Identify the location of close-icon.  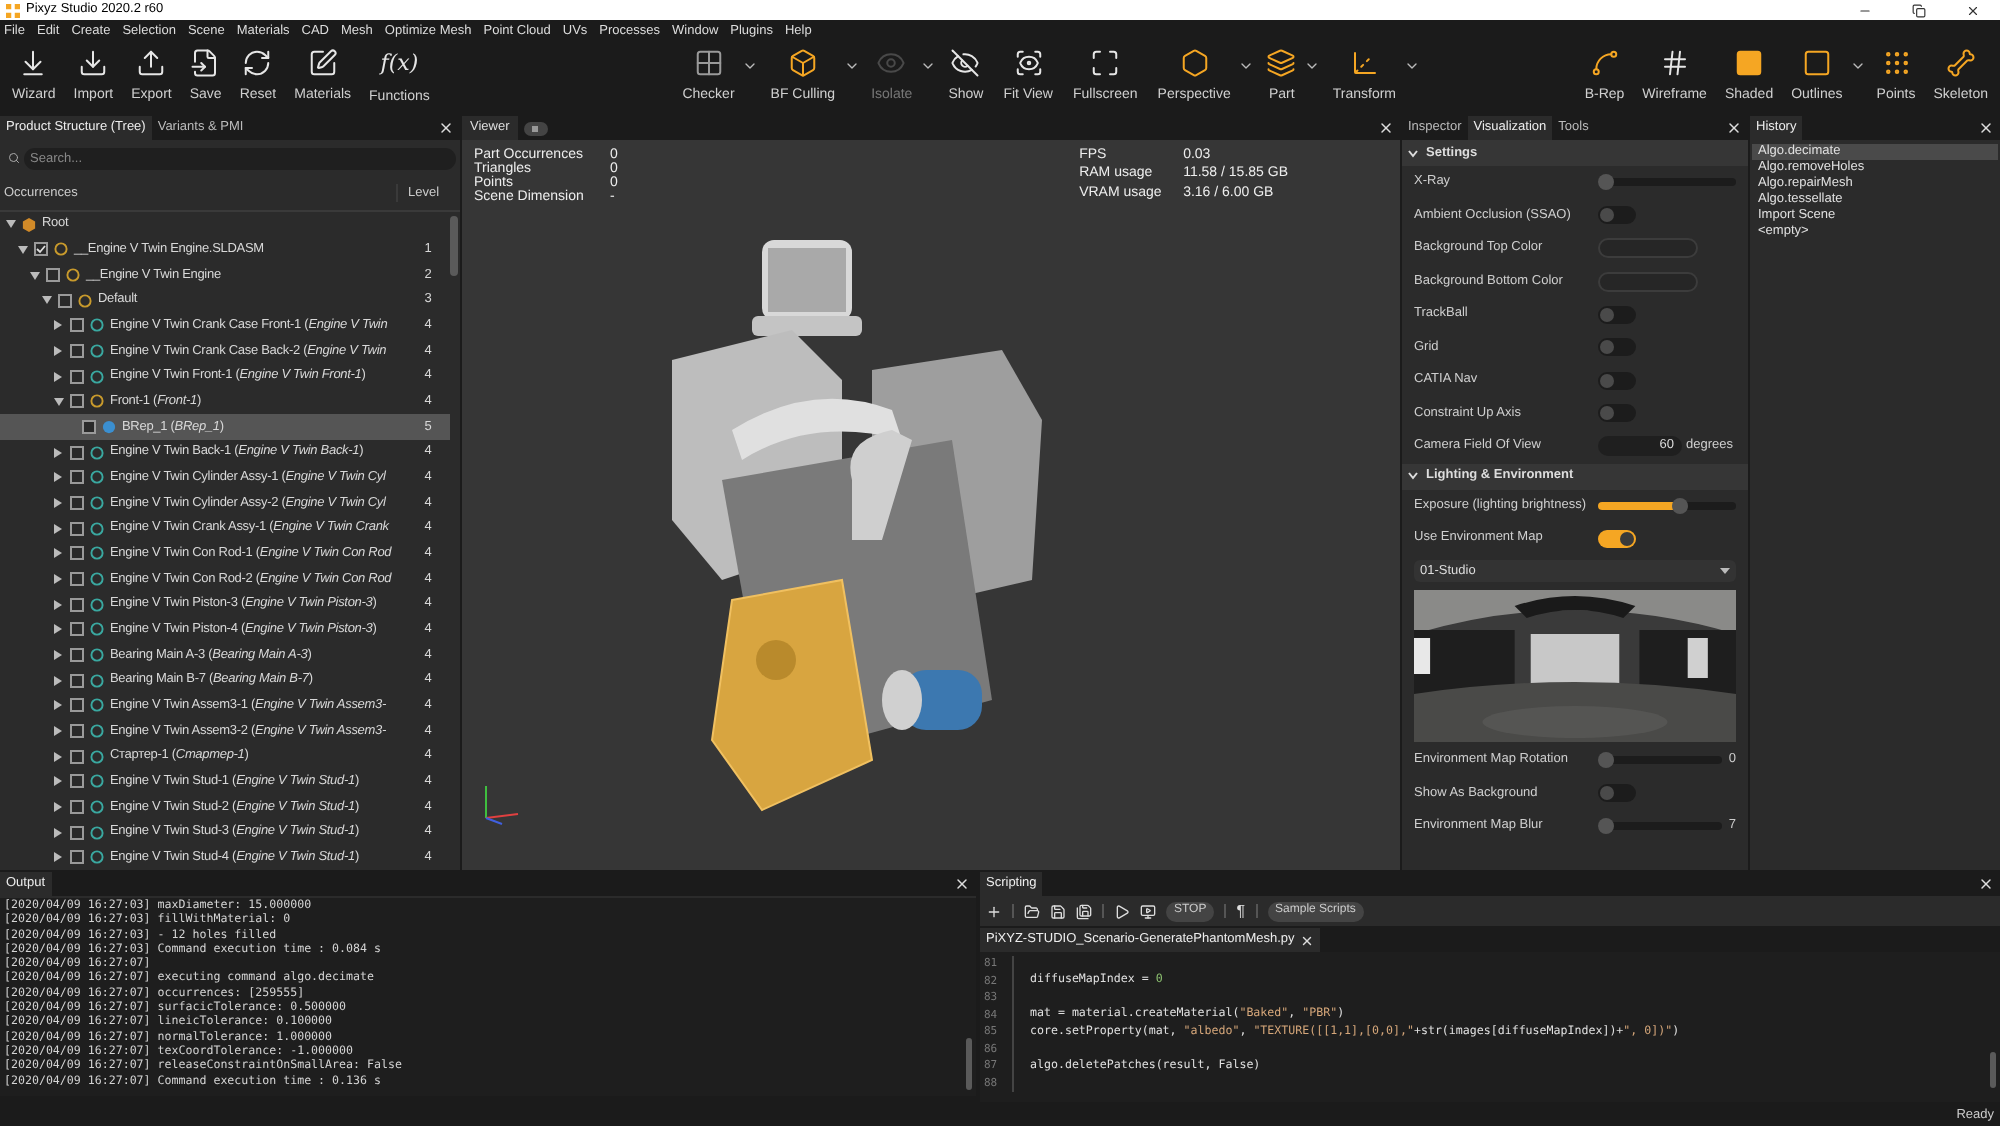
(1973, 10).